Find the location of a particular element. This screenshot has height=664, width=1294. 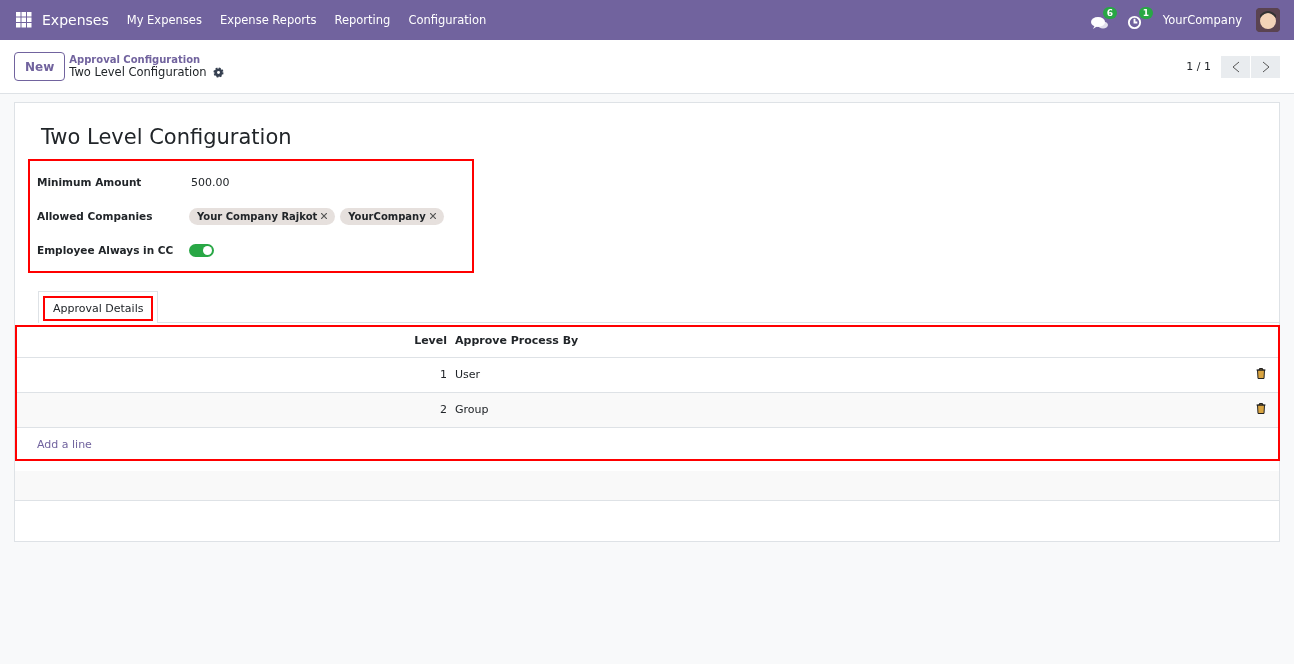

field-value: 500.00 is located at coordinates (209, 182).